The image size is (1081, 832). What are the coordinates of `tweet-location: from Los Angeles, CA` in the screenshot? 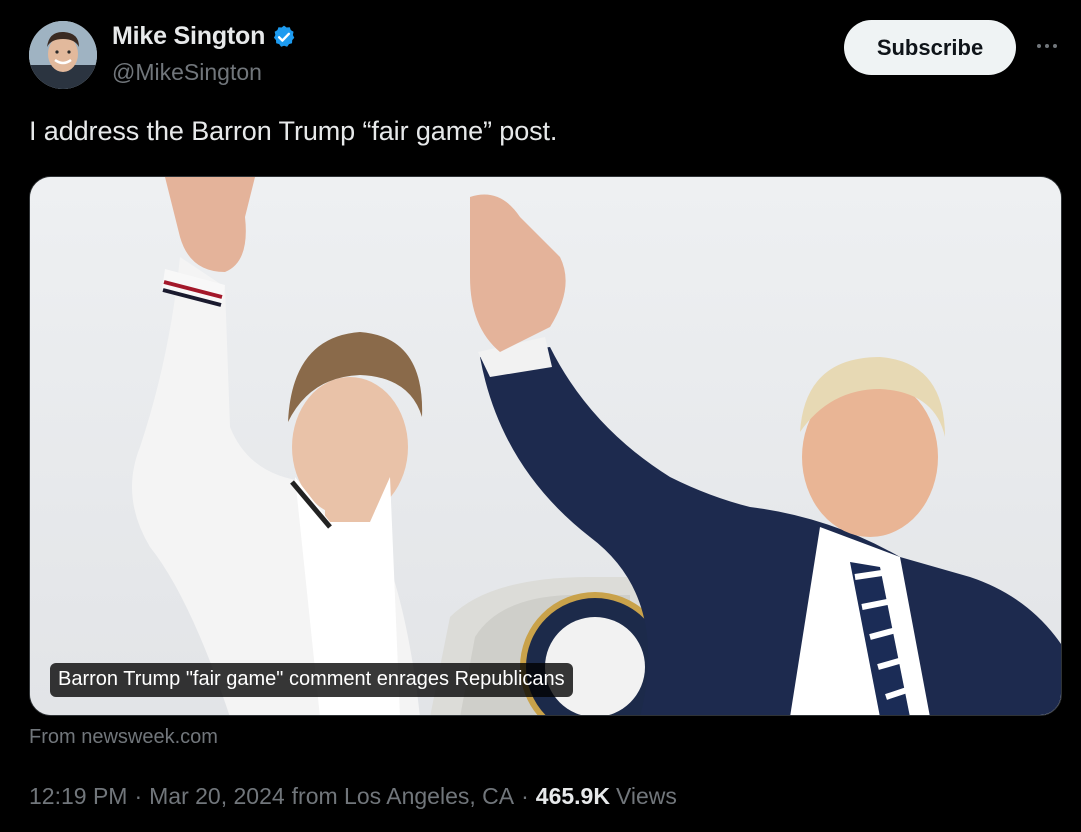 It's located at (403, 796).